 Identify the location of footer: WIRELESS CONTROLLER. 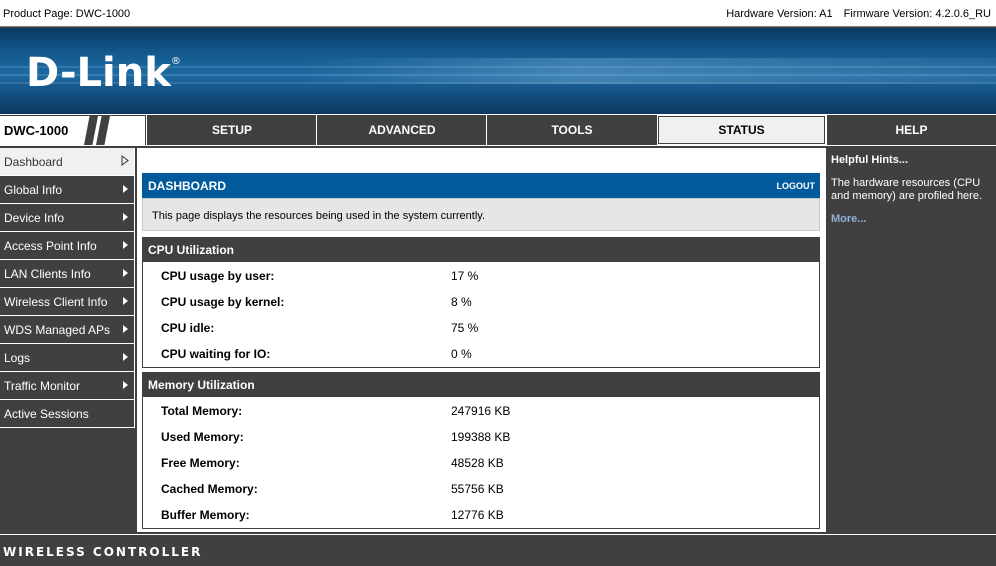
(498, 550).